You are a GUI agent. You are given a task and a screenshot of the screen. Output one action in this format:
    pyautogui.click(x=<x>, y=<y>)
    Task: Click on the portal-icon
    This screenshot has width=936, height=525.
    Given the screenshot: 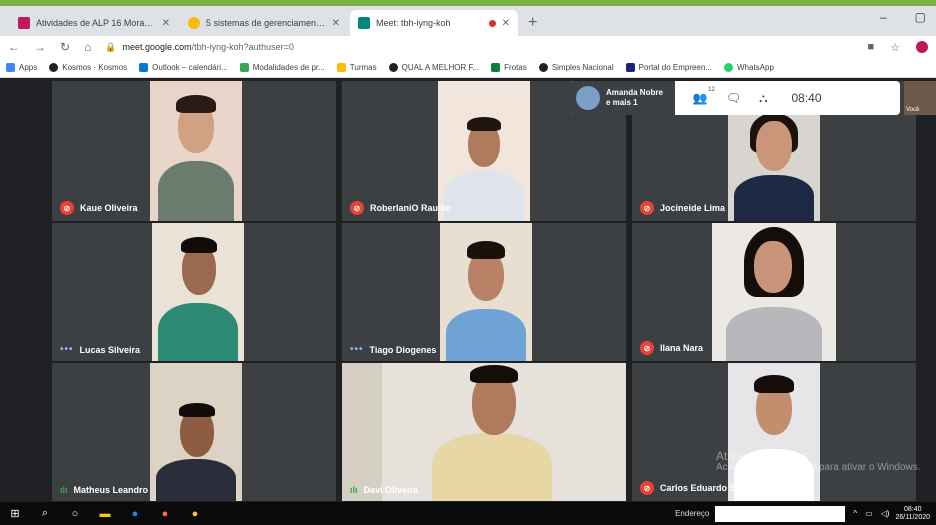 What is the action you would take?
    pyautogui.click(x=630, y=67)
    